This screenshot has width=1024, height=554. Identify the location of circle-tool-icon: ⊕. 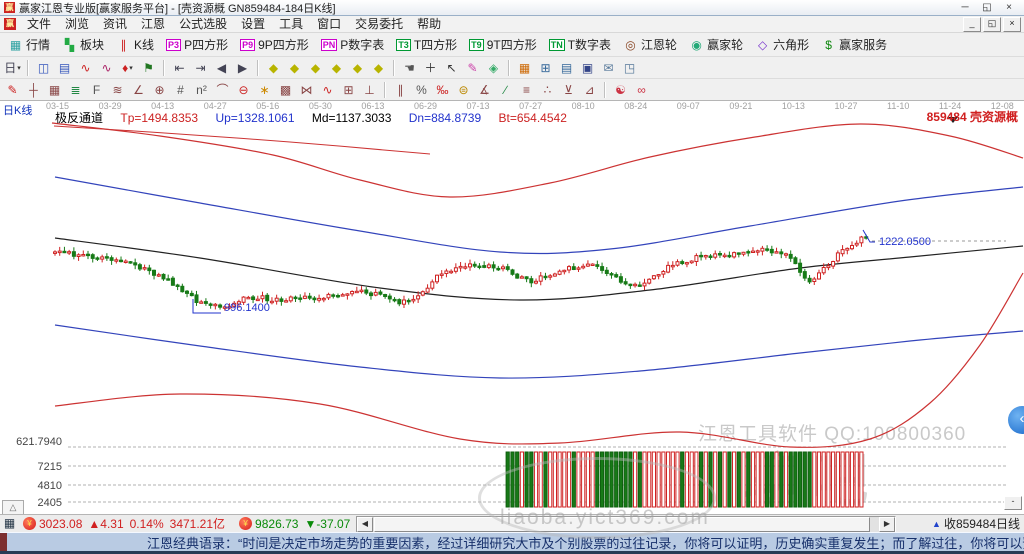
(159, 90).